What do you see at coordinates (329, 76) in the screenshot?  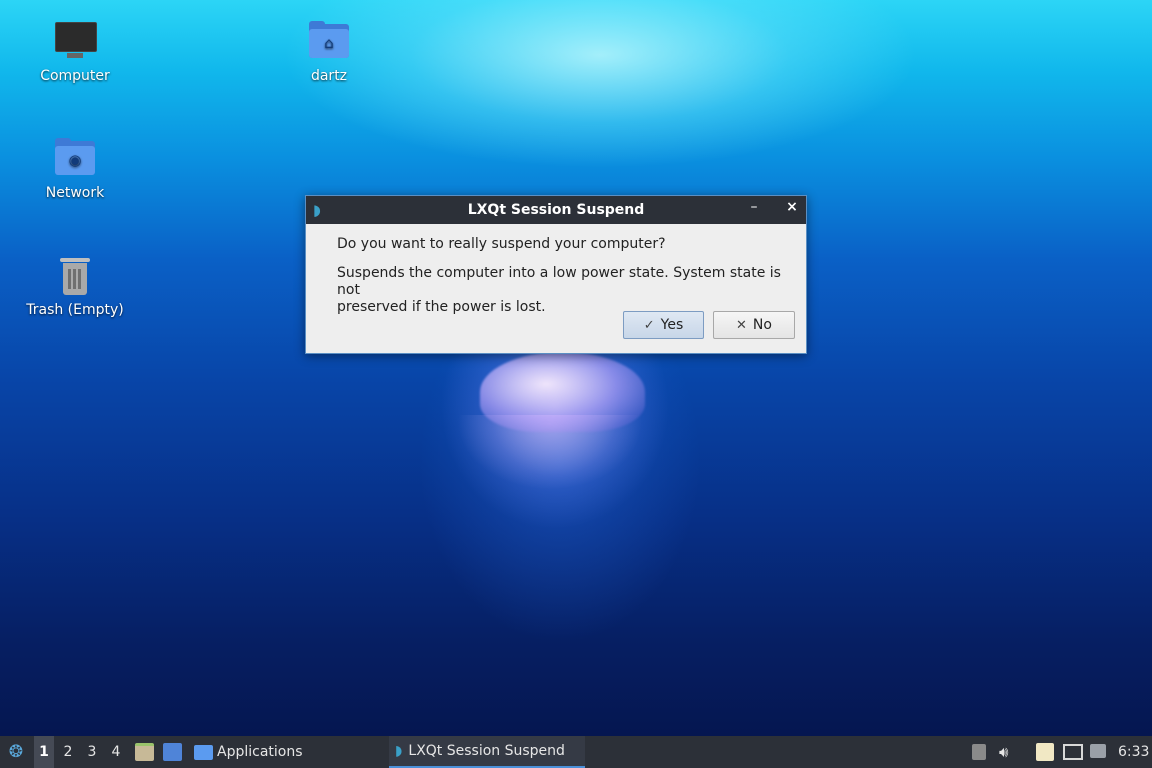 I see `desktop-icon-label: dartz` at bounding box center [329, 76].